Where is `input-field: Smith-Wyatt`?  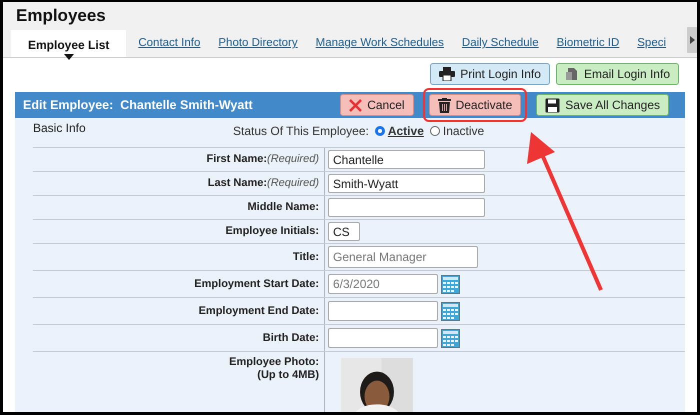 input-field: Smith-Wyatt is located at coordinates (406, 183).